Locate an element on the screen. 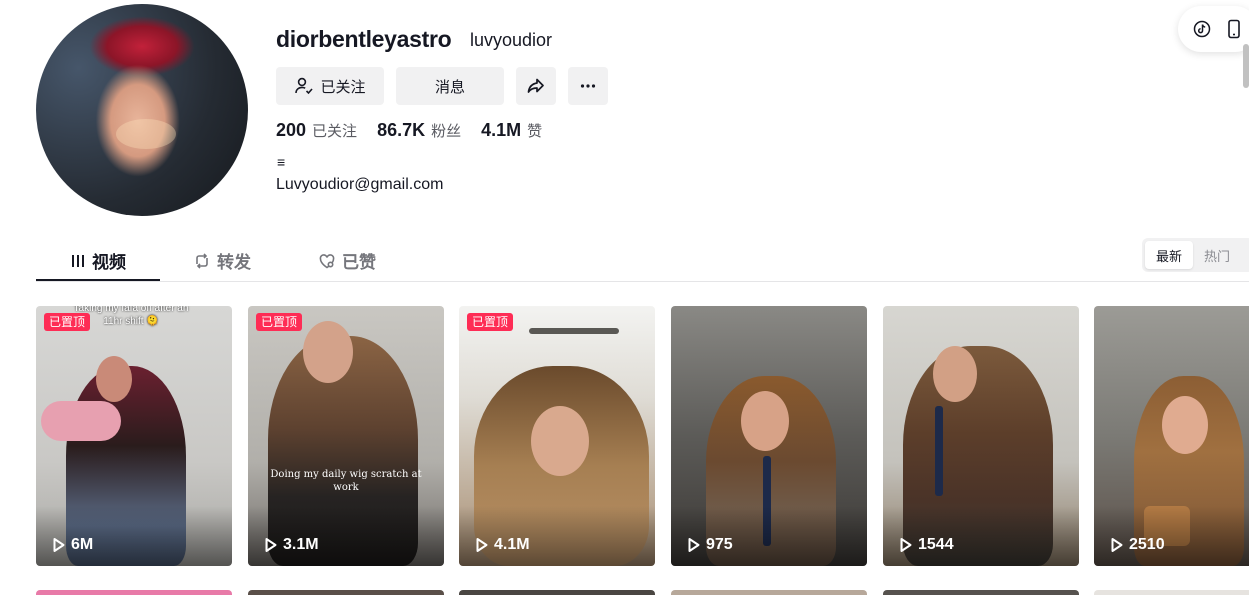 Image resolution: width=1249 pixels, height=595 pixels. video-caption: Doing my daily wig scratch at work is located at coordinates (346, 481).